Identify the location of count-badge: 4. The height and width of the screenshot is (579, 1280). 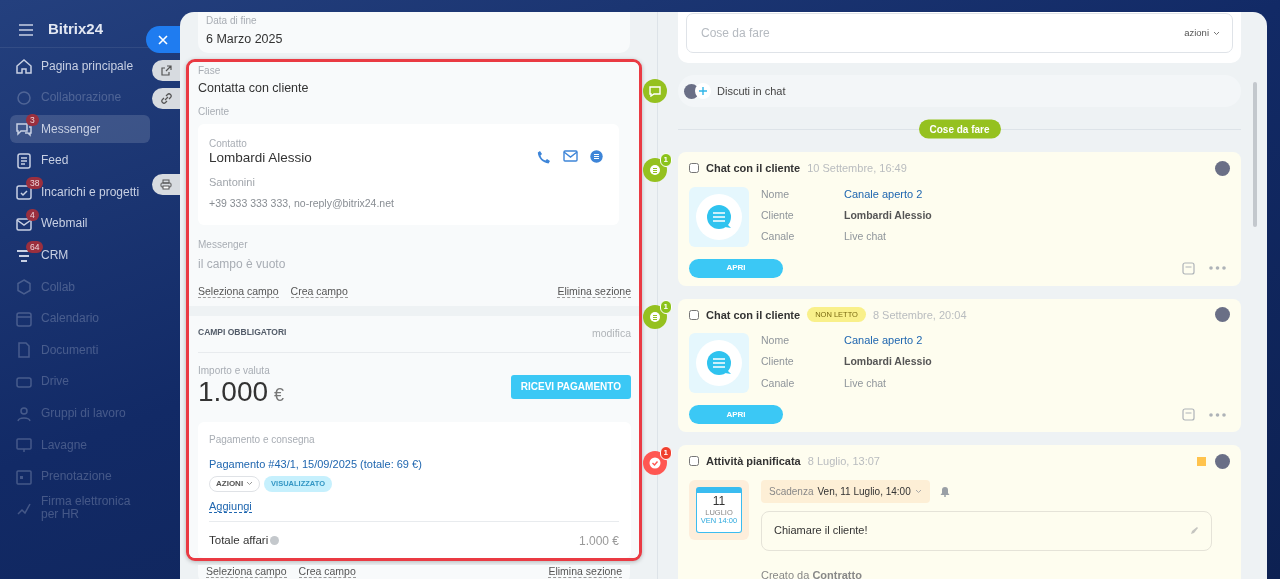
(32, 214).